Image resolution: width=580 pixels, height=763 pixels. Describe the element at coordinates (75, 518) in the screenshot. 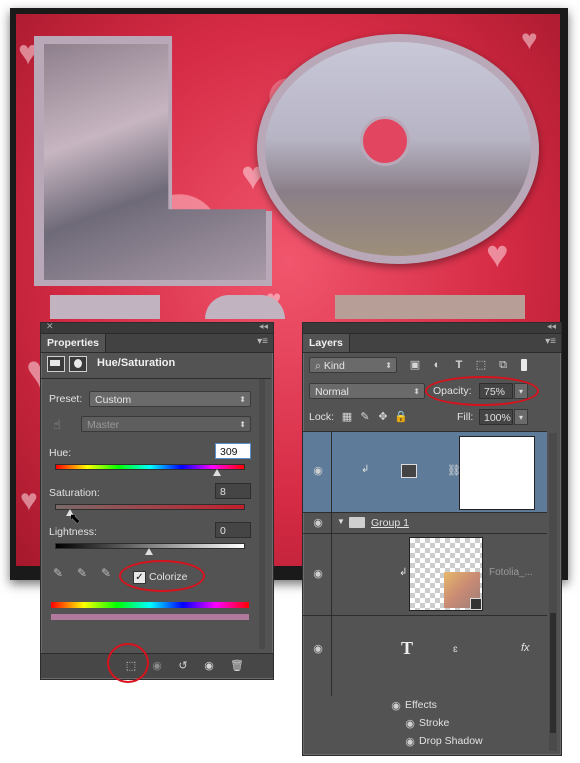

I see `cursor-pointer-icon: ⬉` at that location.